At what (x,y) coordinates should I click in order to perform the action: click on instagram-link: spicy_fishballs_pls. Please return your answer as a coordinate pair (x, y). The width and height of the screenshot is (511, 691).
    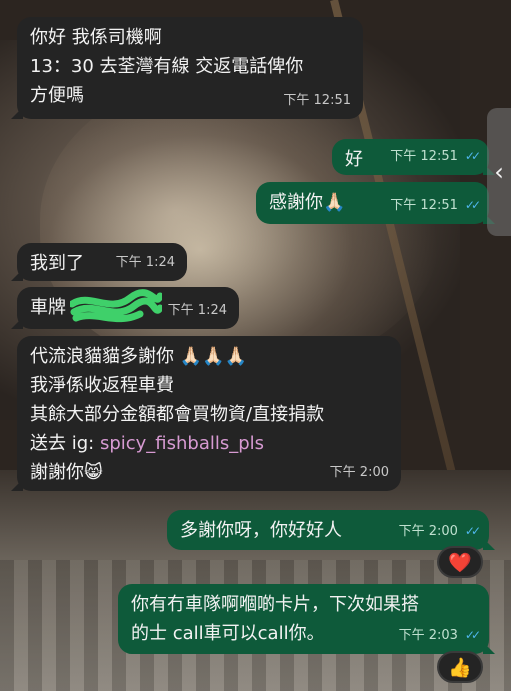
    Looking at the image, I should click on (182, 443).